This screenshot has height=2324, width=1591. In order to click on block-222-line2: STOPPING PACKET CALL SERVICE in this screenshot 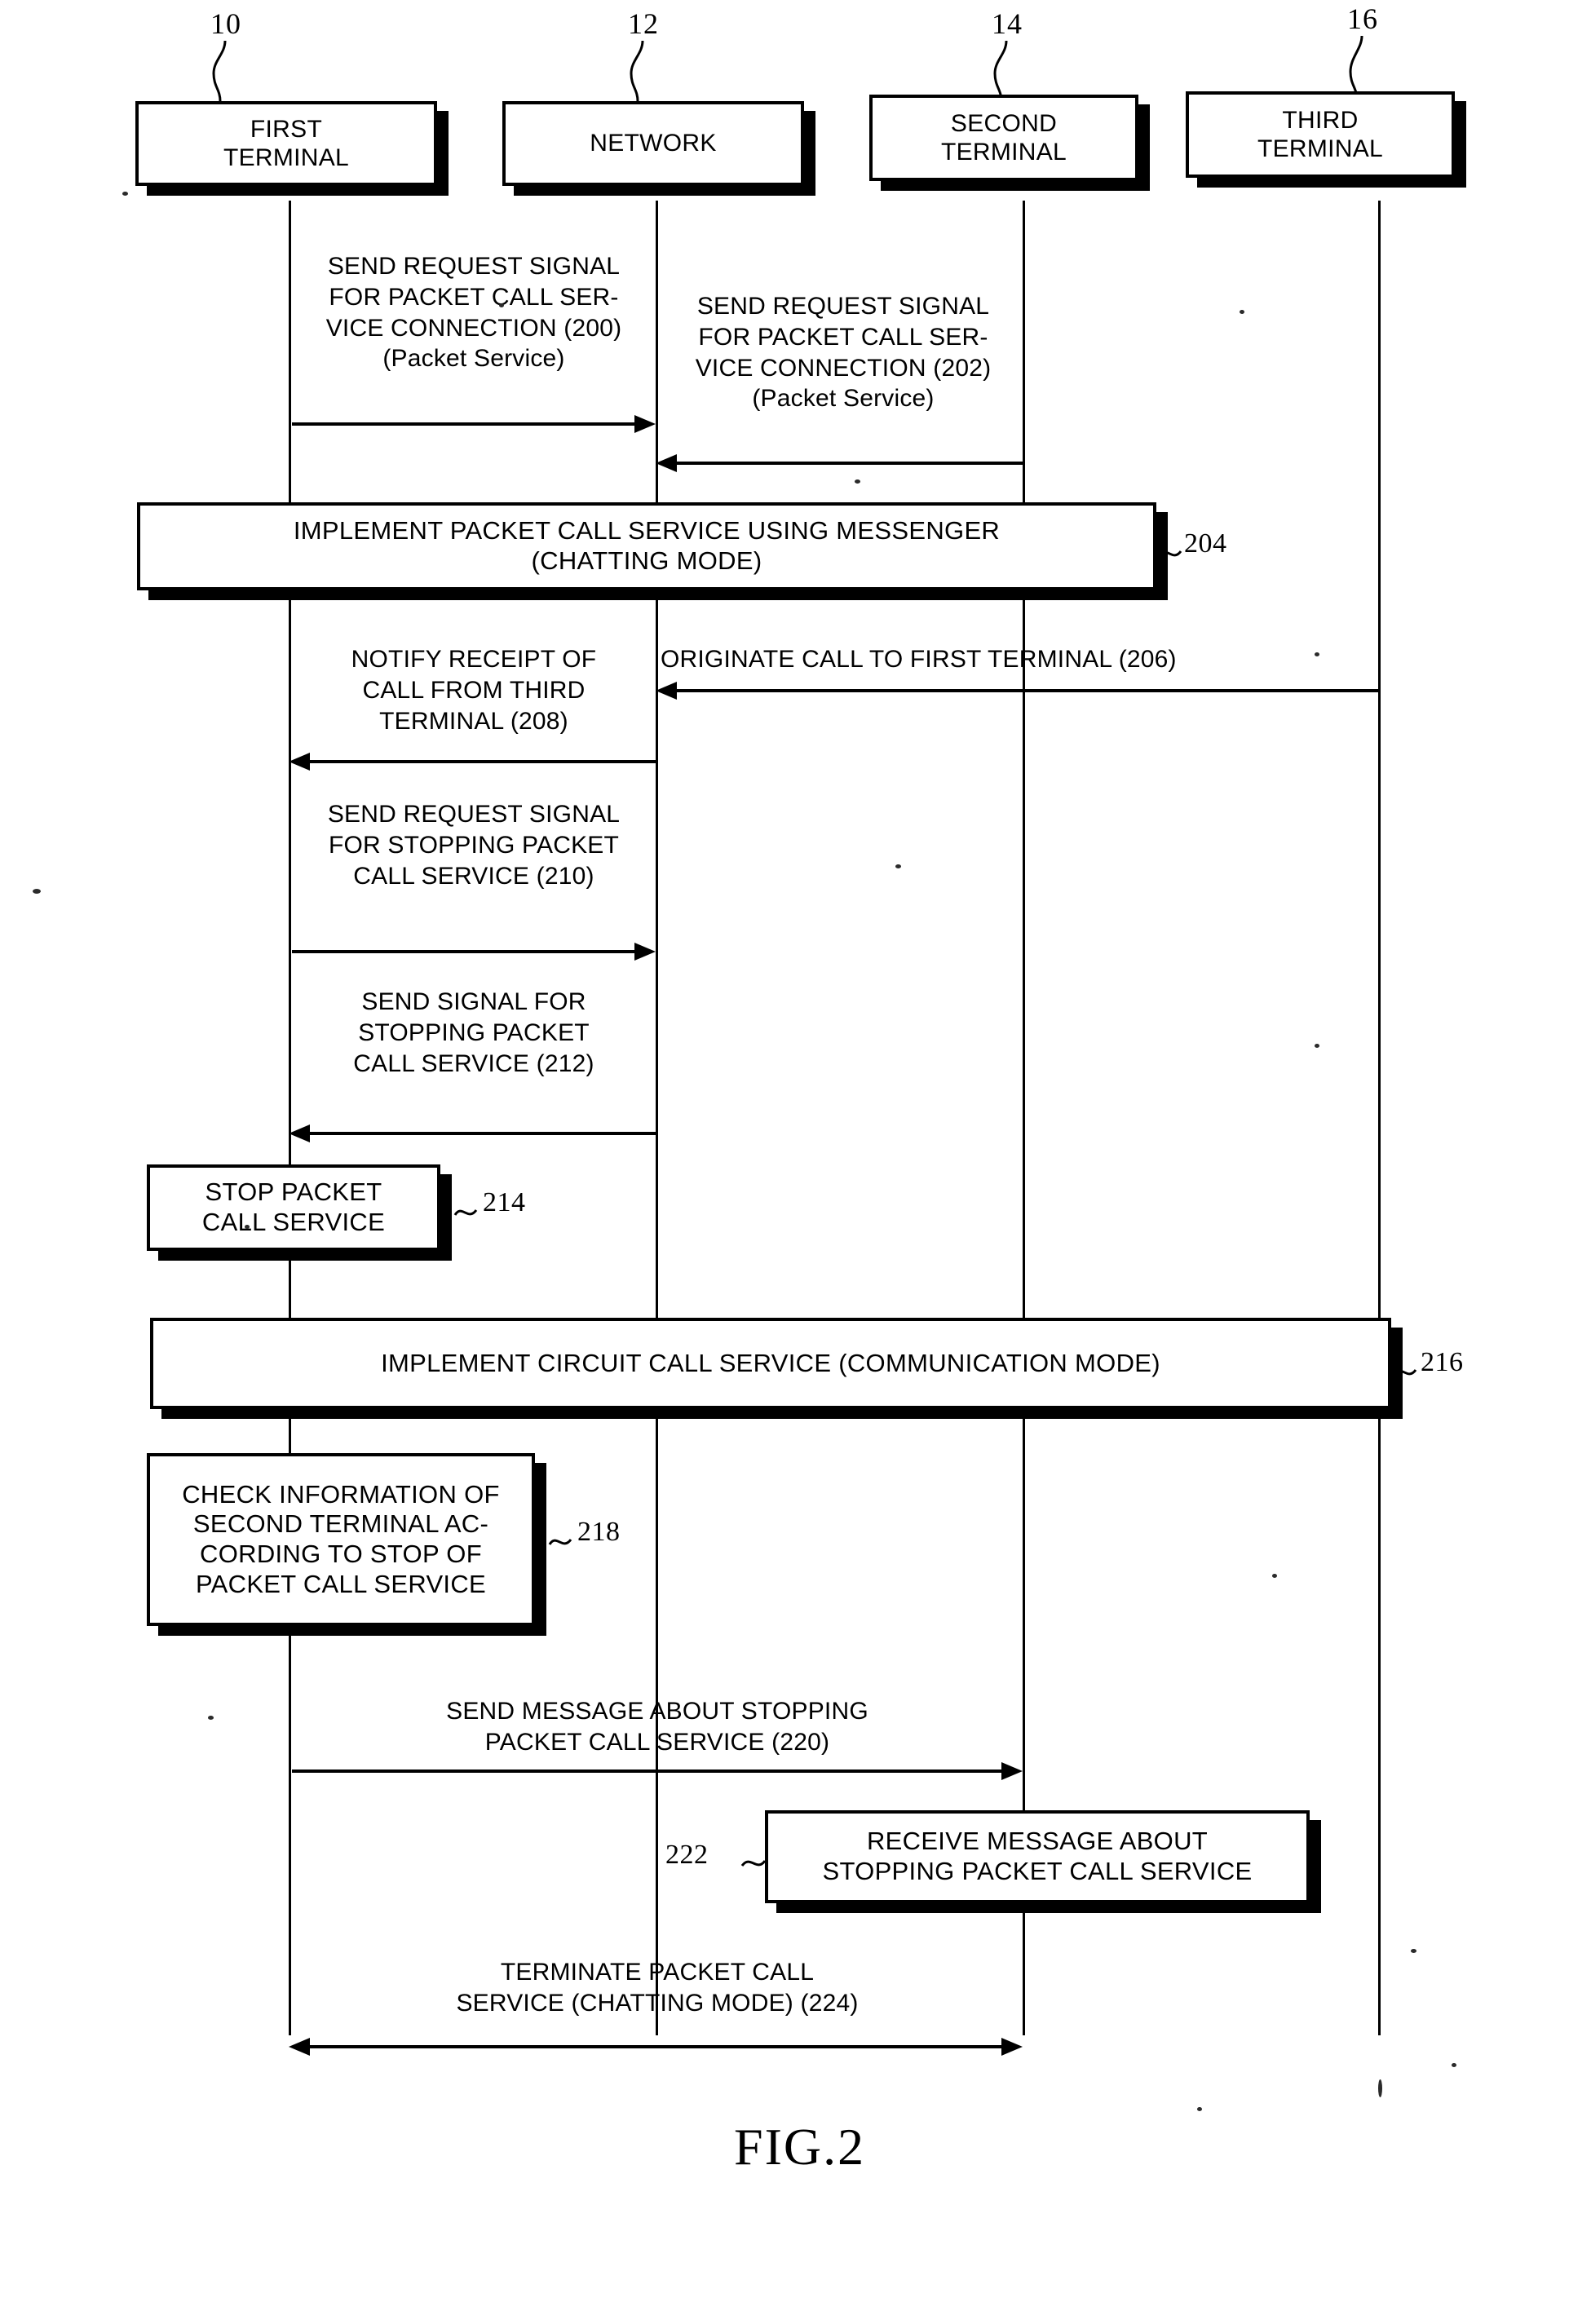, I will do `click(1037, 1871)`.